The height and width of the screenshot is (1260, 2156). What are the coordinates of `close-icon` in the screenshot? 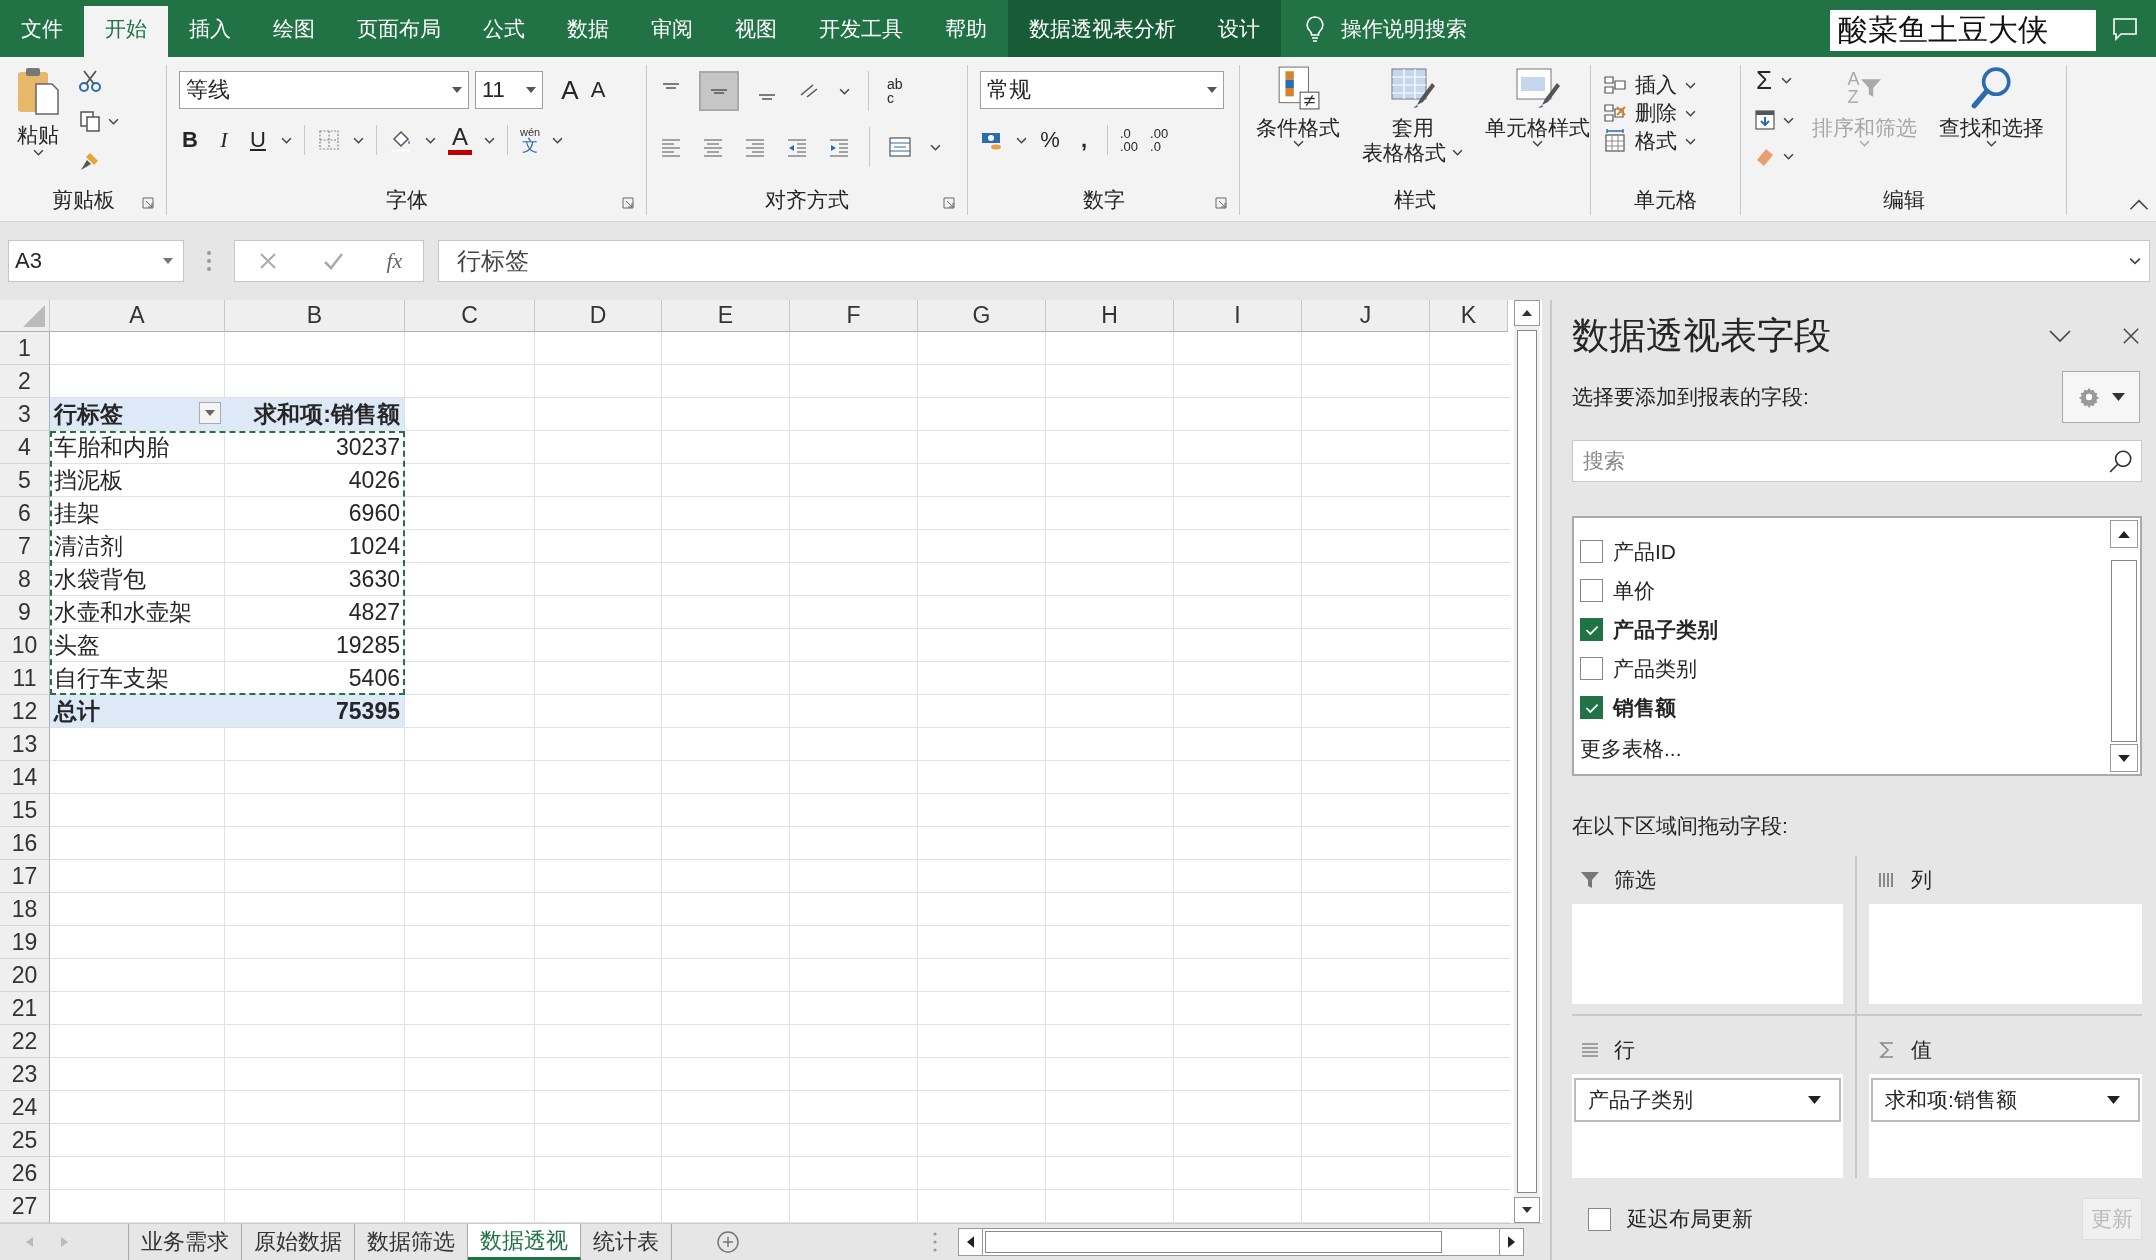 It's located at (2131, 336).